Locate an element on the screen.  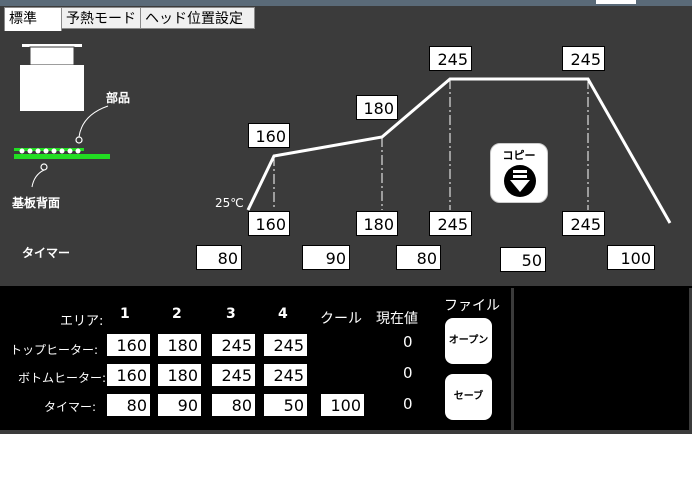
bottom-temp-area-1: 160 is located at coordinates (269, 223).